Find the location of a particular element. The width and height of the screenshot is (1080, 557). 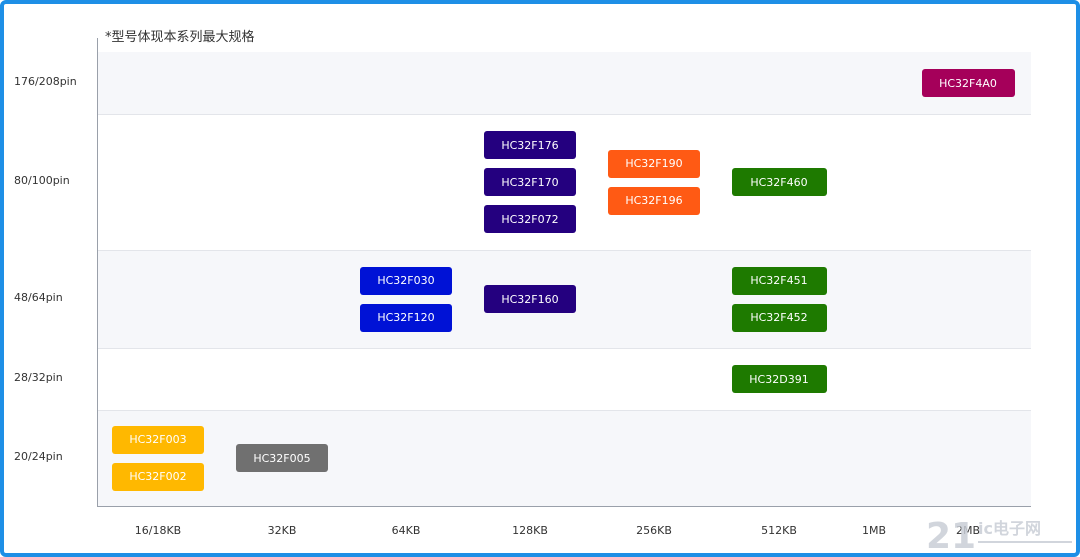

chip-hc32f160: HC32F160 is located at coordinates (530, 299).